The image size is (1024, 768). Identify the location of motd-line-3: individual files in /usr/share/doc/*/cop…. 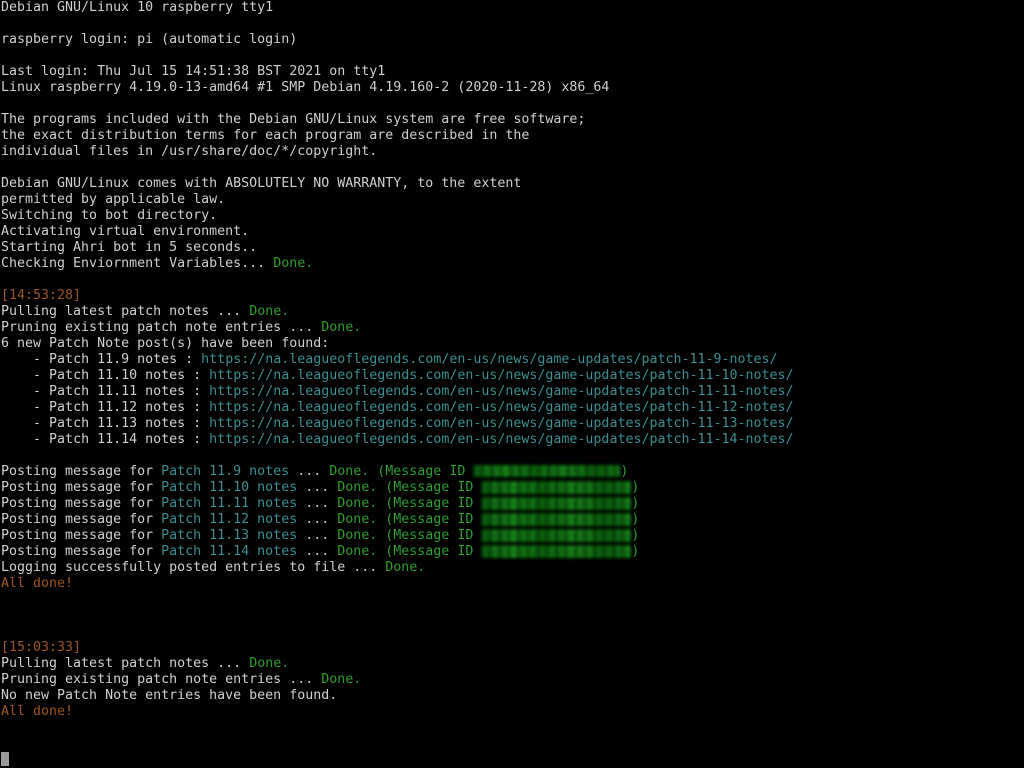
(189, 151).